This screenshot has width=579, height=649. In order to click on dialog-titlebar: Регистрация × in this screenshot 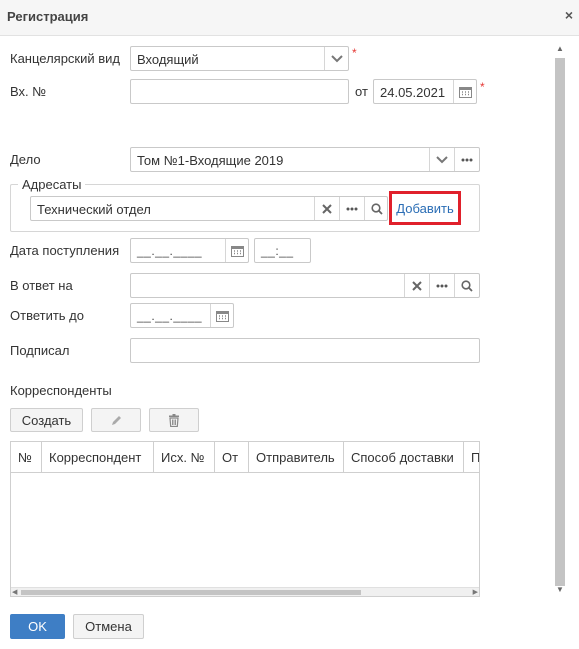, I will do `click(289, 18)`.